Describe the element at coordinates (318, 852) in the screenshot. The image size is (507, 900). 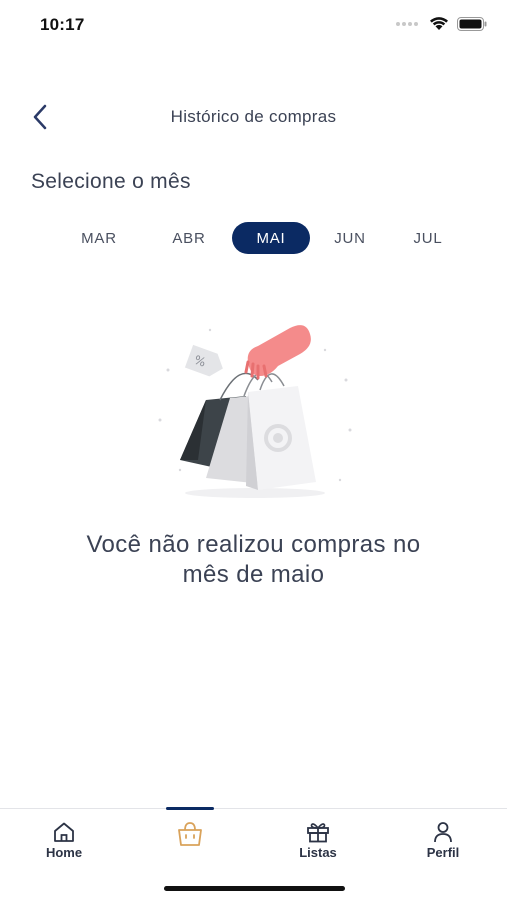
I see `nav-listas-label: Listas` at that location.